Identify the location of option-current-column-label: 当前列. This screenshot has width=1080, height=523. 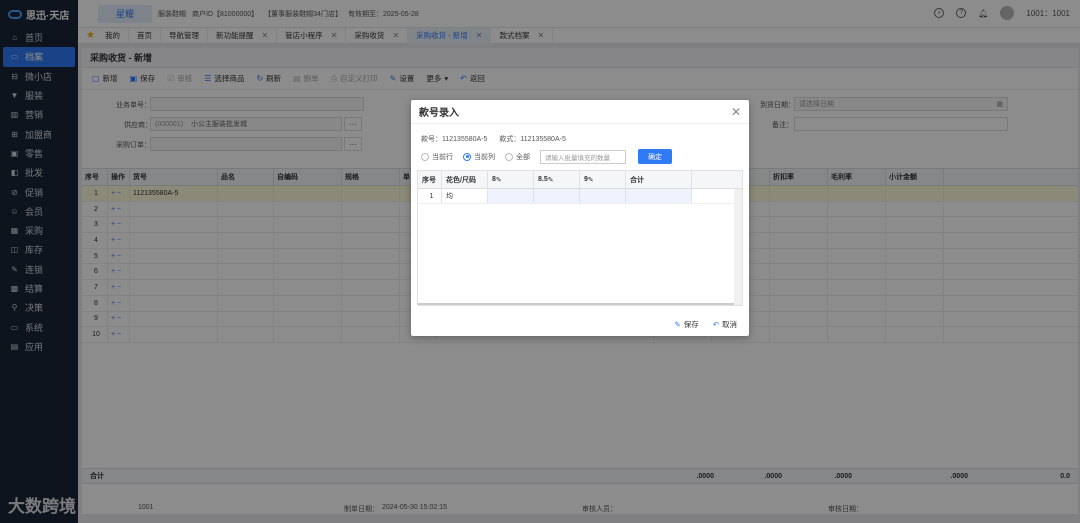
(484, 157).